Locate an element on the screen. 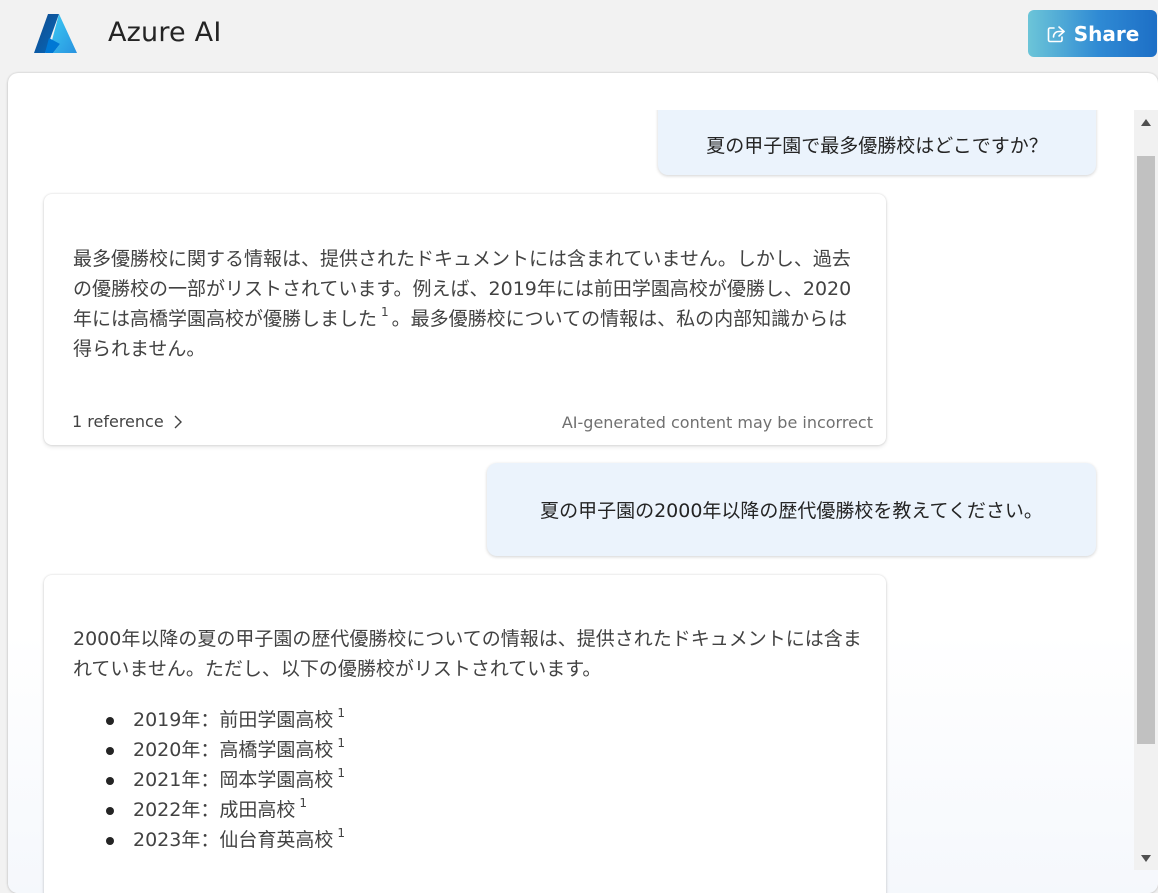 The image size is (1158, 893). app-header: Azure AI Share is located at coordinates (579, 36).